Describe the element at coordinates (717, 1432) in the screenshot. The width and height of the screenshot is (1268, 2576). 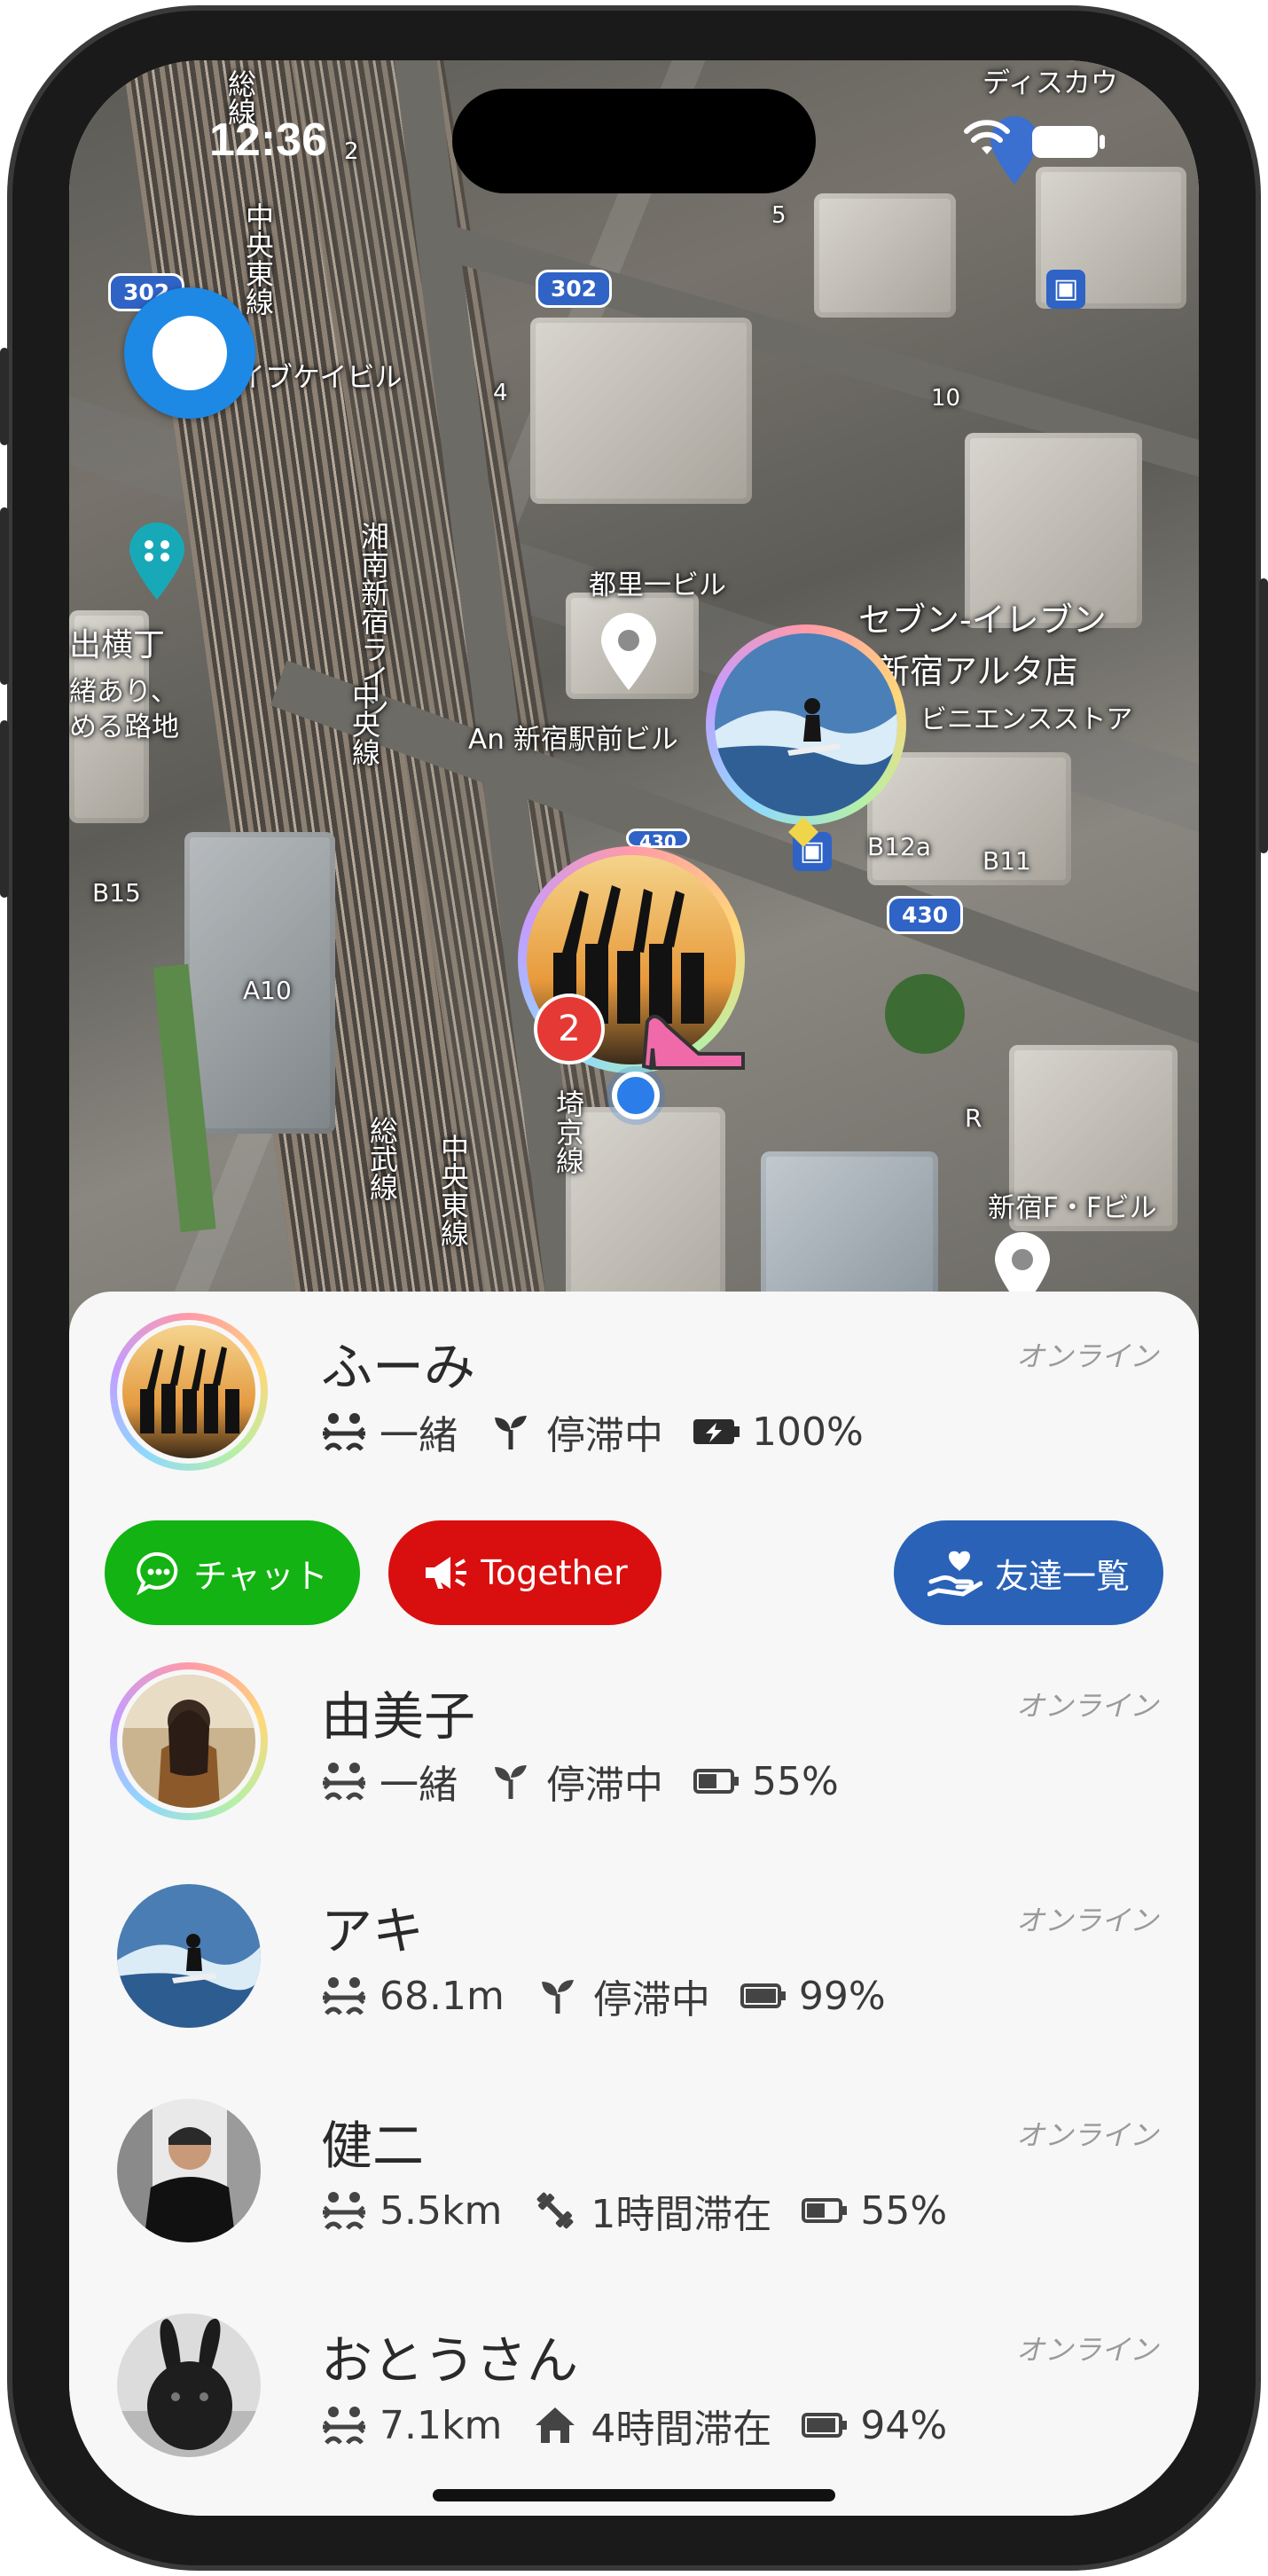
I see `battery-charging-icon` at that location.